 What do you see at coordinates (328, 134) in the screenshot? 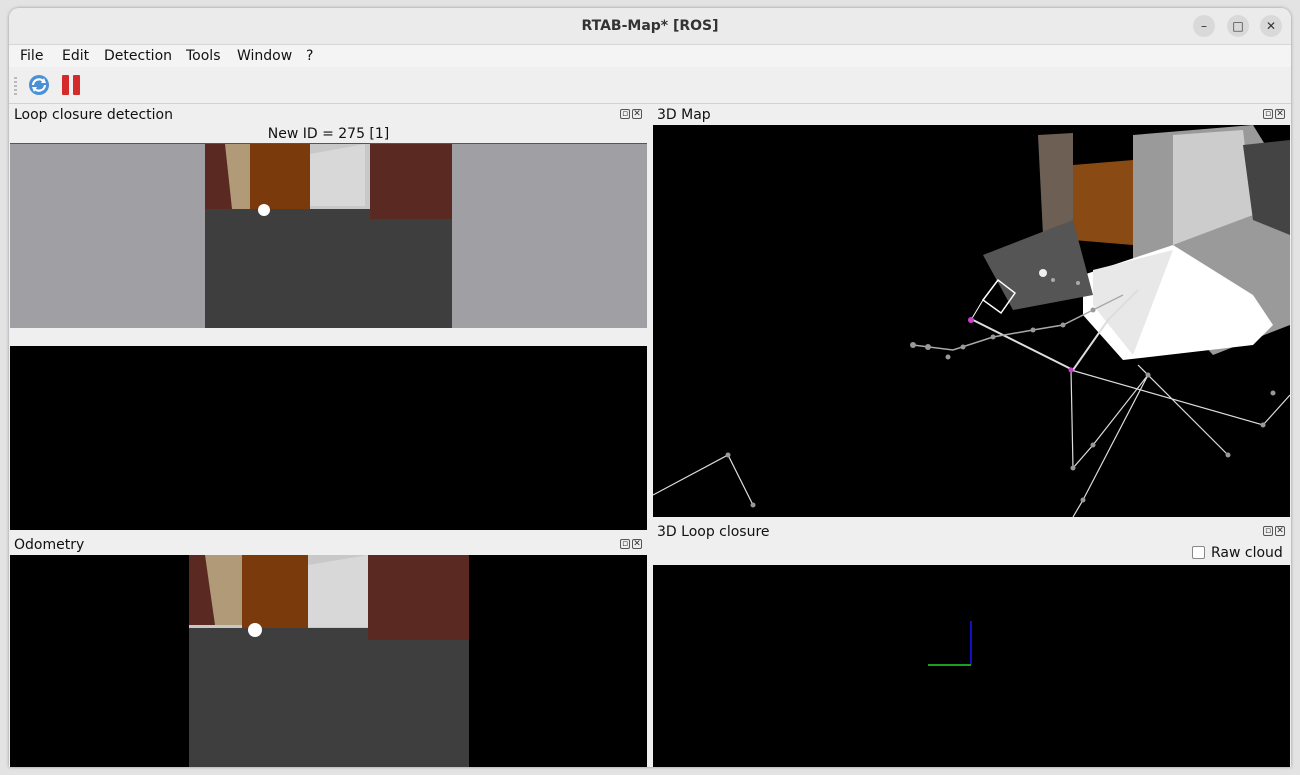
I see `new-id-label: New ID = 275 [1]` at bounding box center [328, 134].